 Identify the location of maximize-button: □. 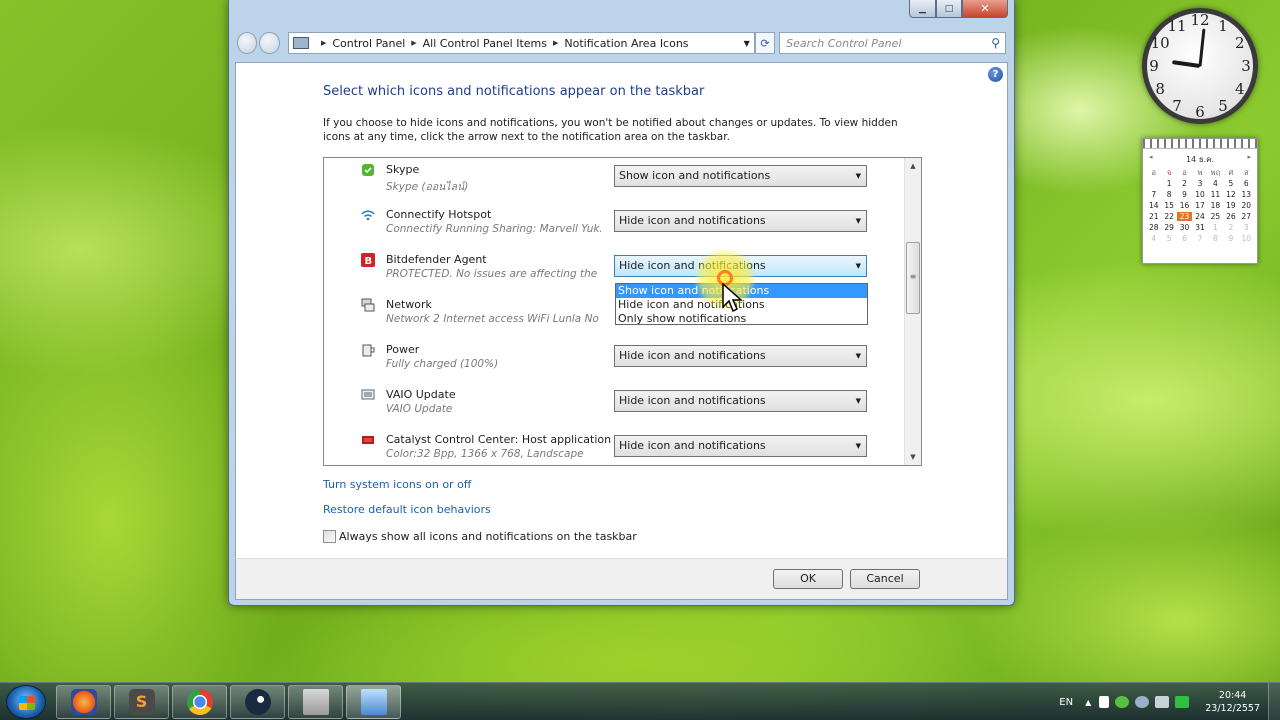
(949, 9).